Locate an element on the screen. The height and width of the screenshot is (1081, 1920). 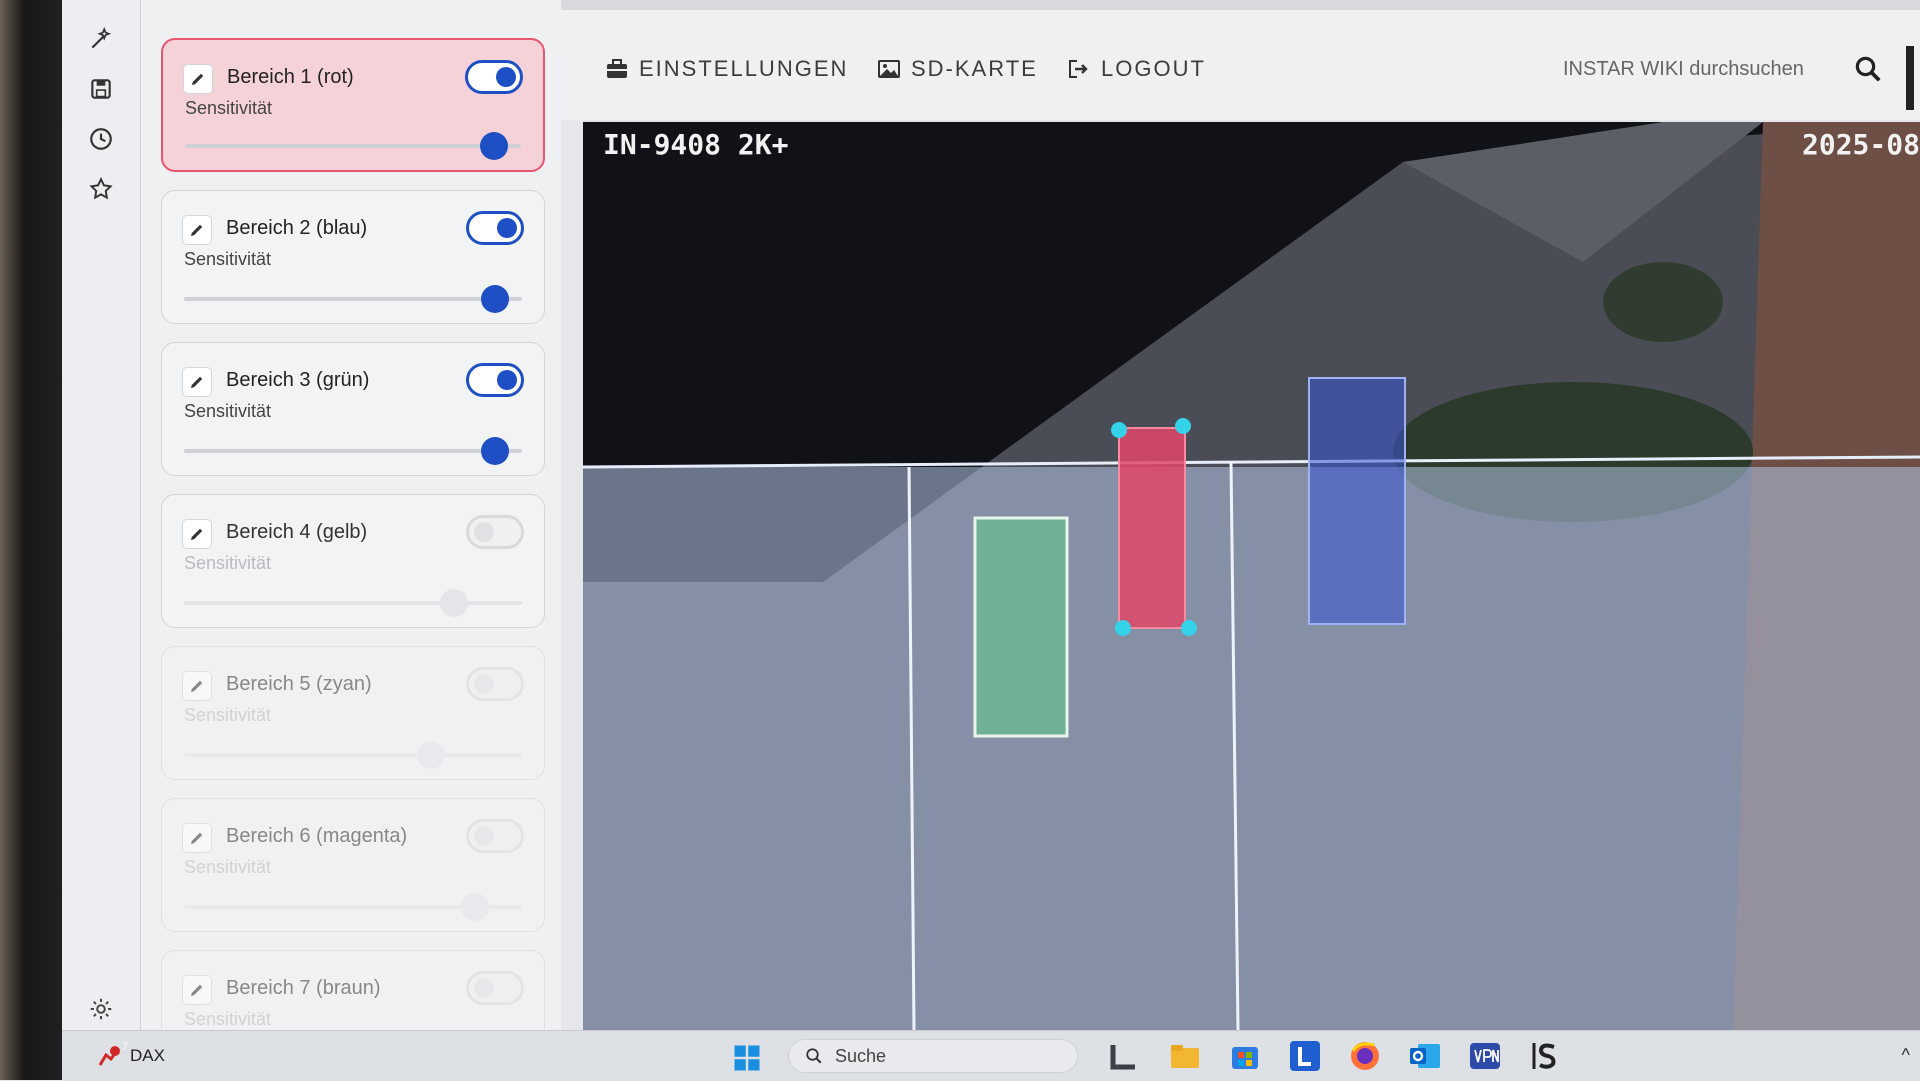
nav-settings-label: EINSTELLUNGEN is located at coordinates (744, 68).